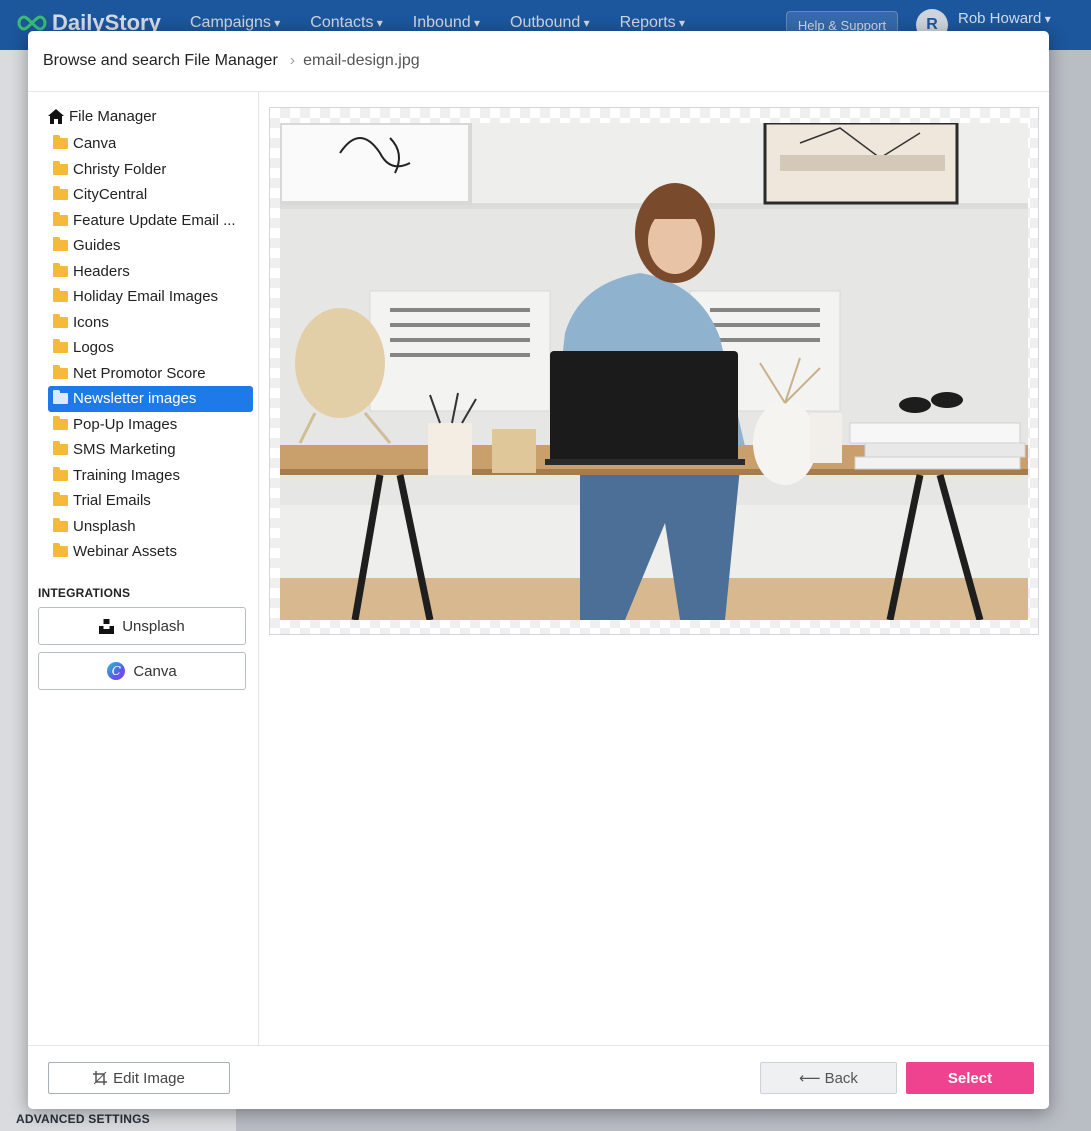 The width and height of the screenshot is (1091, 1131). I want to click on folder-item: Trial Emails, so click(150, 501).